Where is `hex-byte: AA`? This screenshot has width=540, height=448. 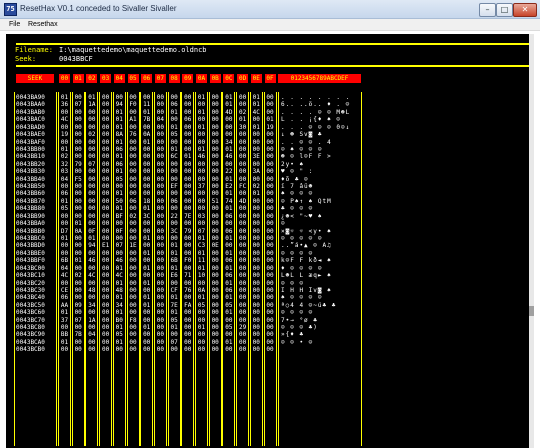
hex-byte: AA is located at coordinates (64, 305).